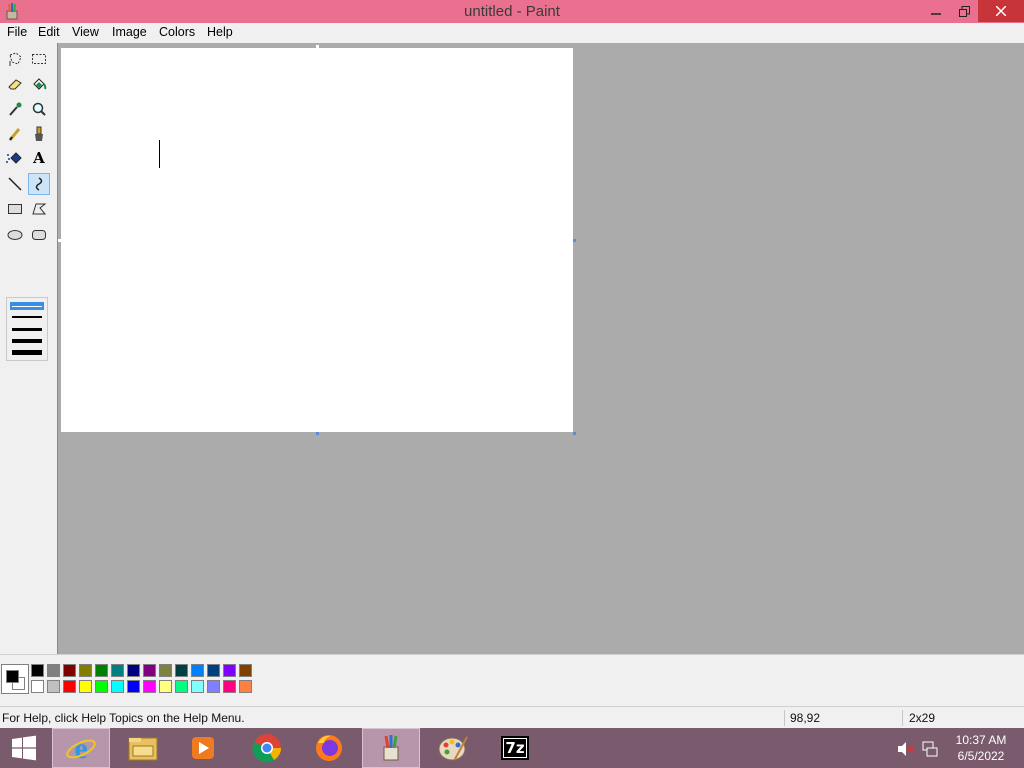 This screenshot has width=1024, height=768. What do you see at coordinates (12, 676) in the screenshot?
I see `foreground-color-box` at bounding box center [12, 676].